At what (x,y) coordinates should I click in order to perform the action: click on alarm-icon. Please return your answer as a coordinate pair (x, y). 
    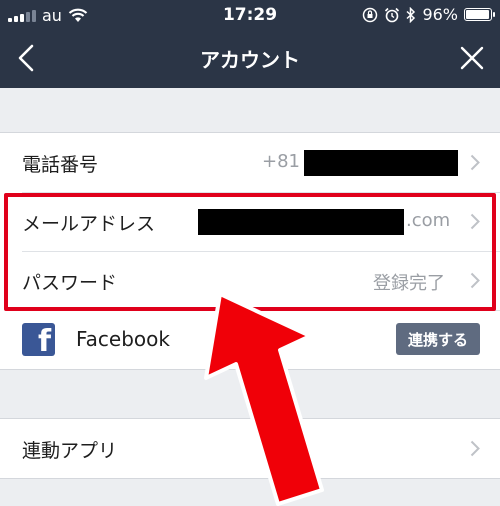
    Looking at the image, I should click on (392, 14).